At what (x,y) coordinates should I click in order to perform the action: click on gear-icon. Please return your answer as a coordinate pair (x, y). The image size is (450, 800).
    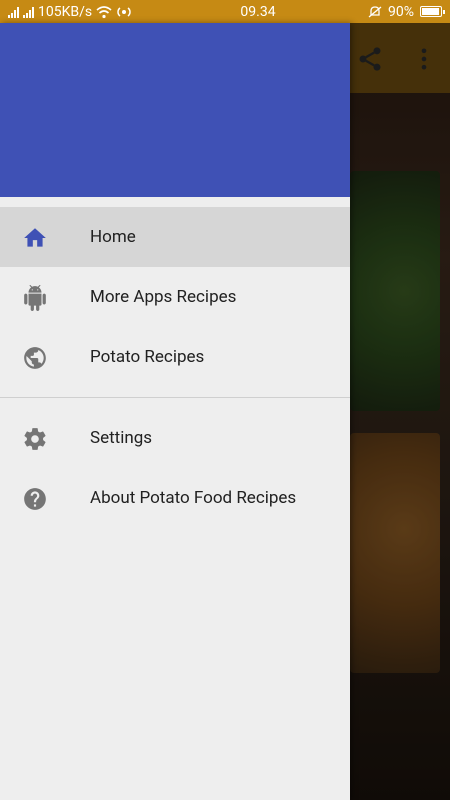
    Looking at the image, I should click on (35, 439).